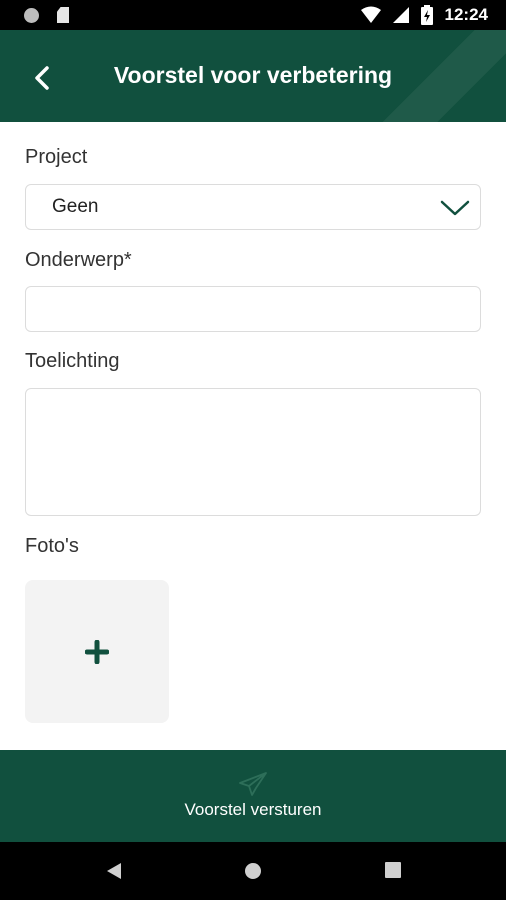 The image size is (506, 900). What do you see at coordinates (253, 207) in the screenshot?
I see `project-select: Geen` at bounding box center [253, 207].